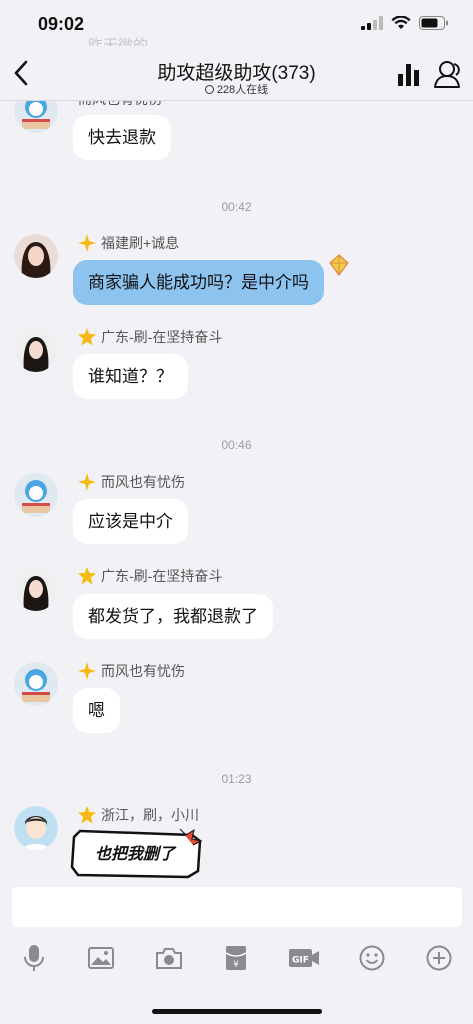 This screenshot has width=473, height=1024. What do you see at coordinates (300, 961) in the screenshot?
I see `svg-text: GIF` at bounding box center [300, 961].